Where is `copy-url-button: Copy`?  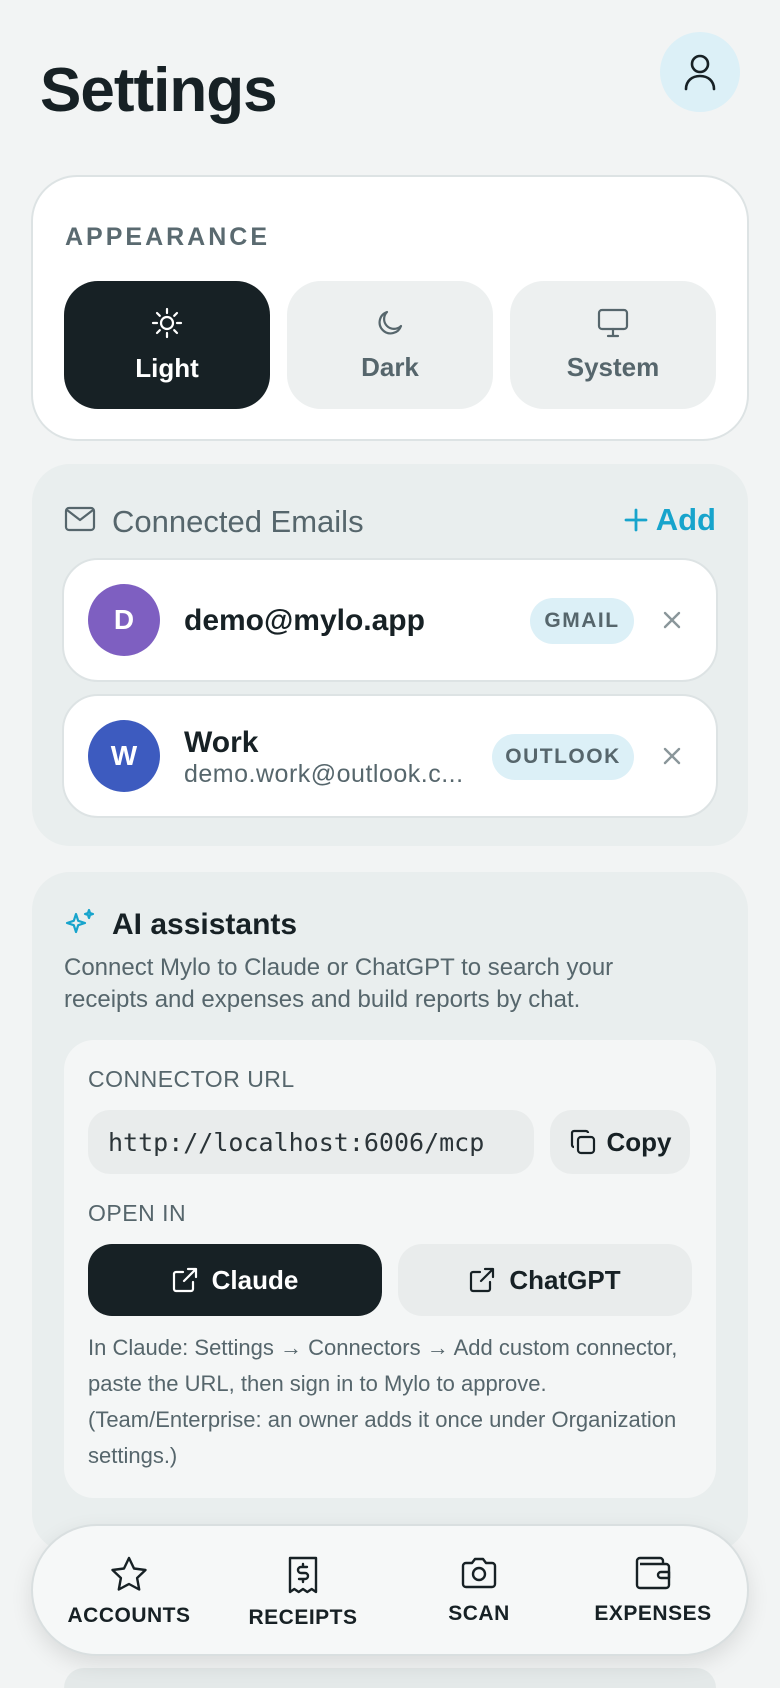 copy-url-button: Copy is located at coordinates (620, 1142).